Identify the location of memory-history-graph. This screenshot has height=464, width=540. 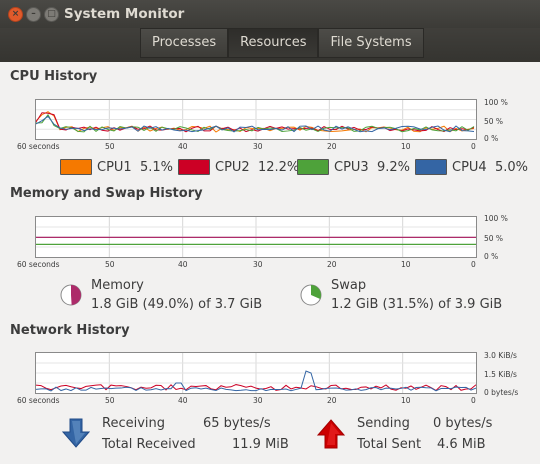
(256, 237).